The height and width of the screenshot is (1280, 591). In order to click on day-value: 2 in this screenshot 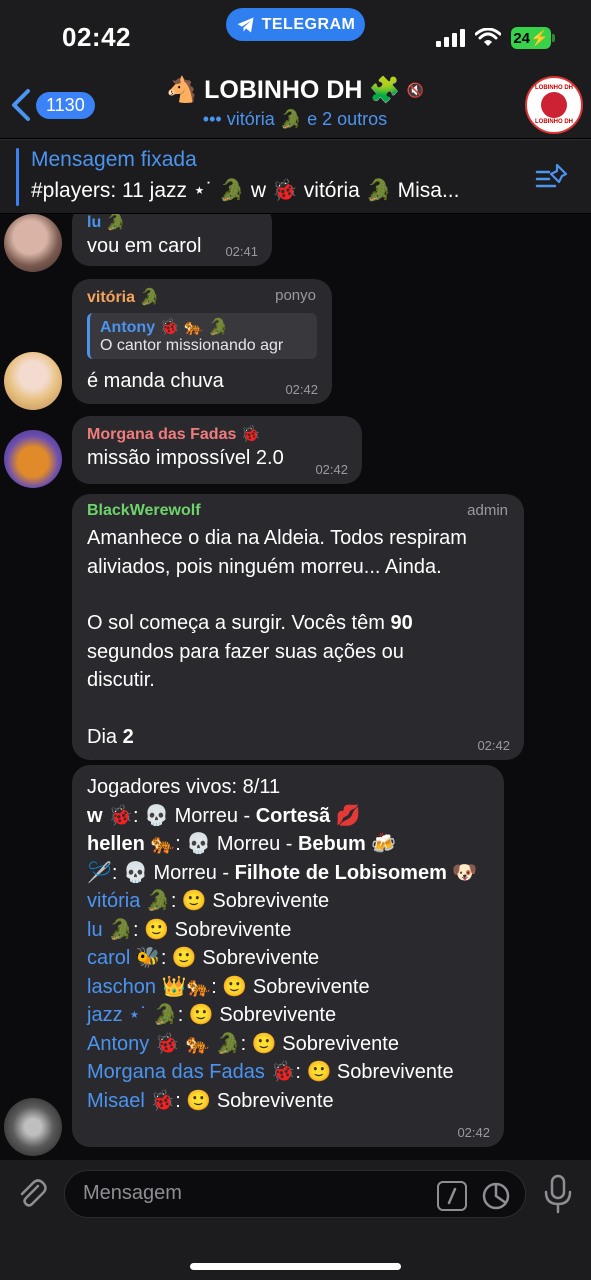, I will do `click(128, 736)`.